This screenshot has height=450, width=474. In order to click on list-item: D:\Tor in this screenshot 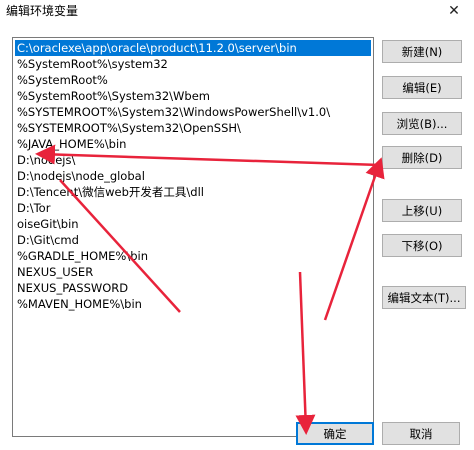, I will do `click(34, 208)`.